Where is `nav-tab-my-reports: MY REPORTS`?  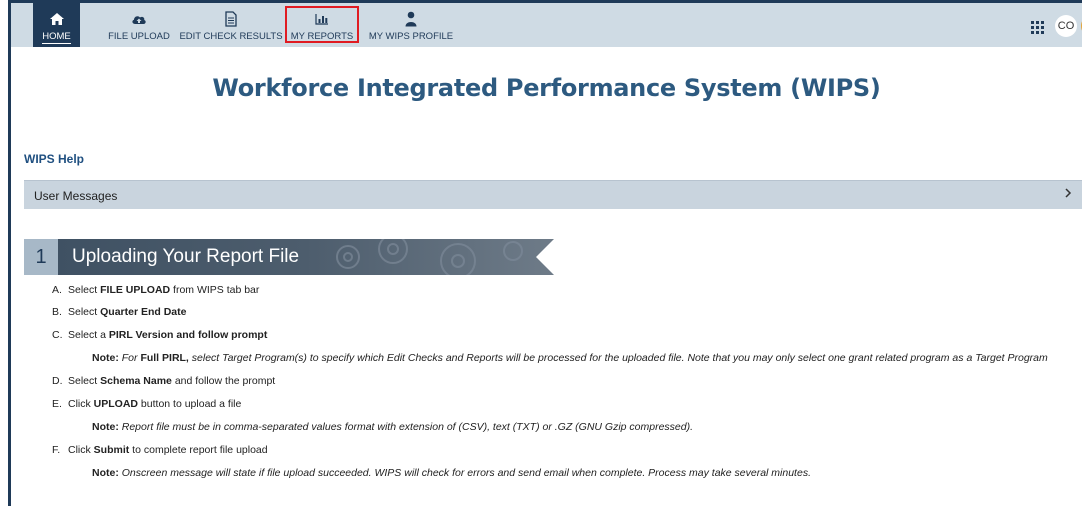
nav-tab-my-reports: MY REPORTS is located at coordinates (322, 24).